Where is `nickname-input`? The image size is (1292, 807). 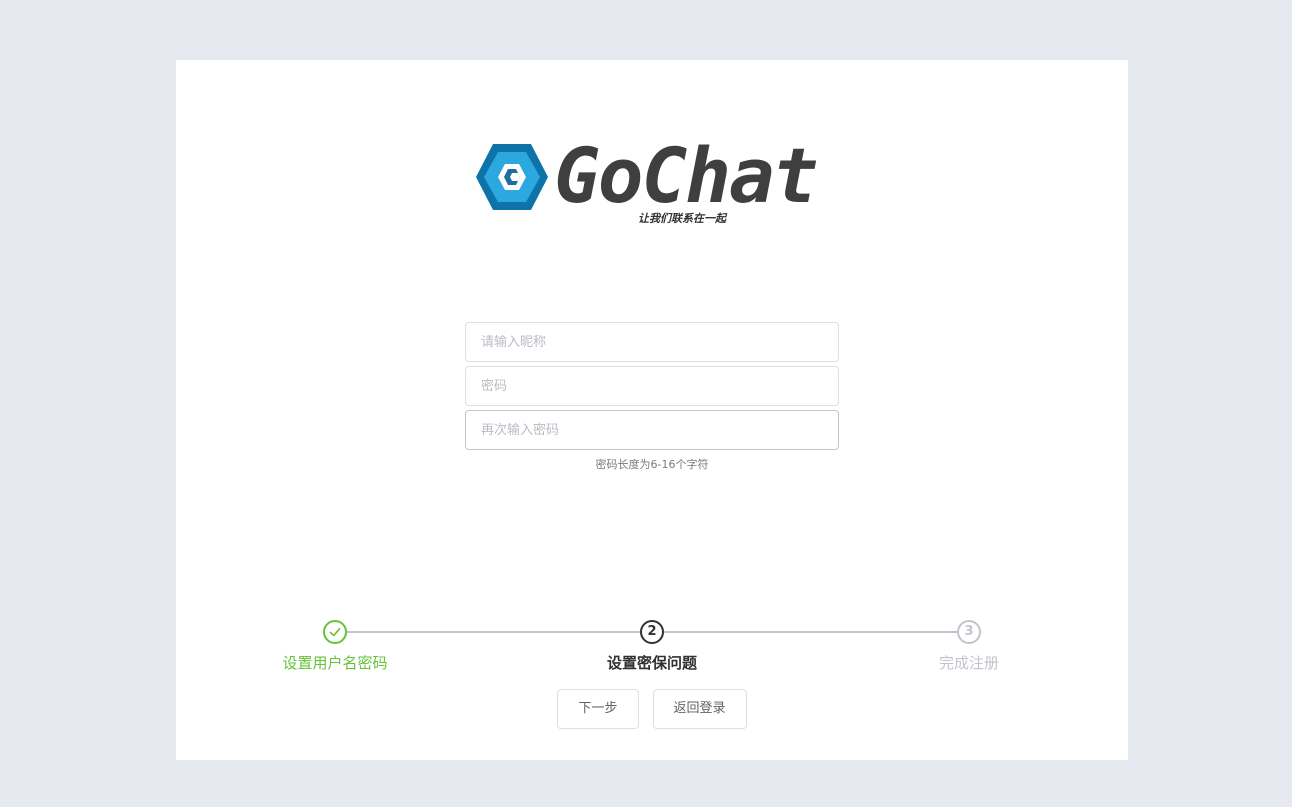 nickname-input is located at coordinates (652, 342).